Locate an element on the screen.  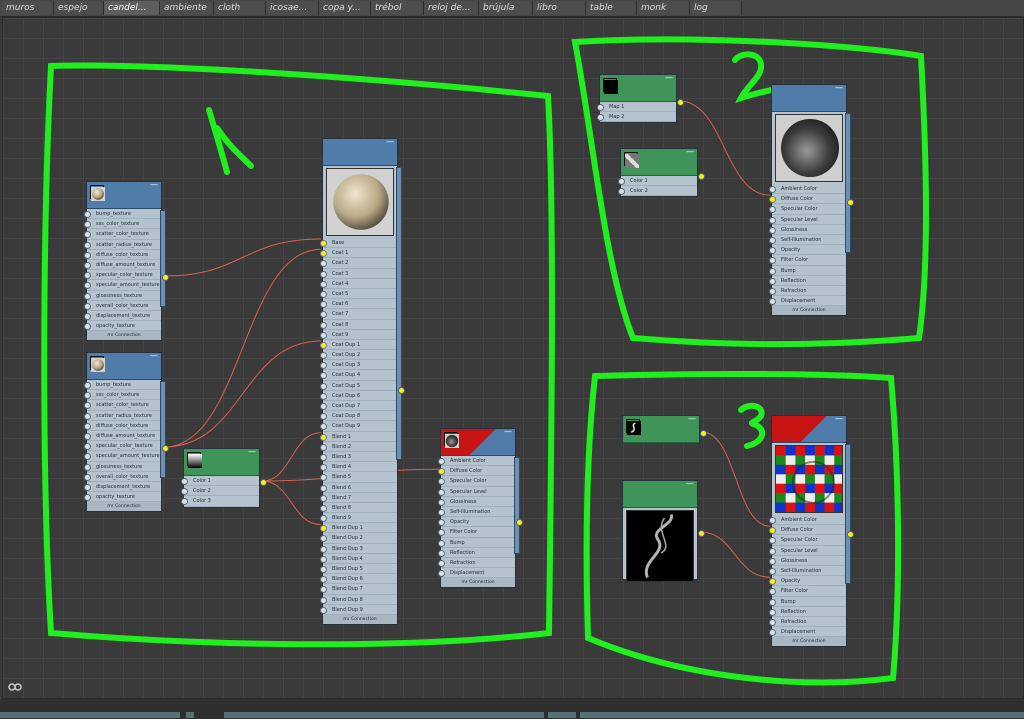
slot-row: specular_color_texture is located at coordinates (122, 275).